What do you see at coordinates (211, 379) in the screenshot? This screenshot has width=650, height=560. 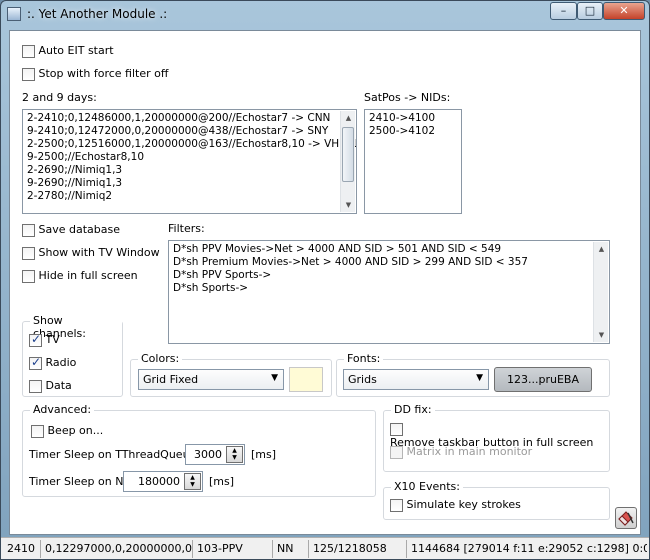 I see `colors-dropdown: Grid Fixed ▼` at bounding box center [211, 379].